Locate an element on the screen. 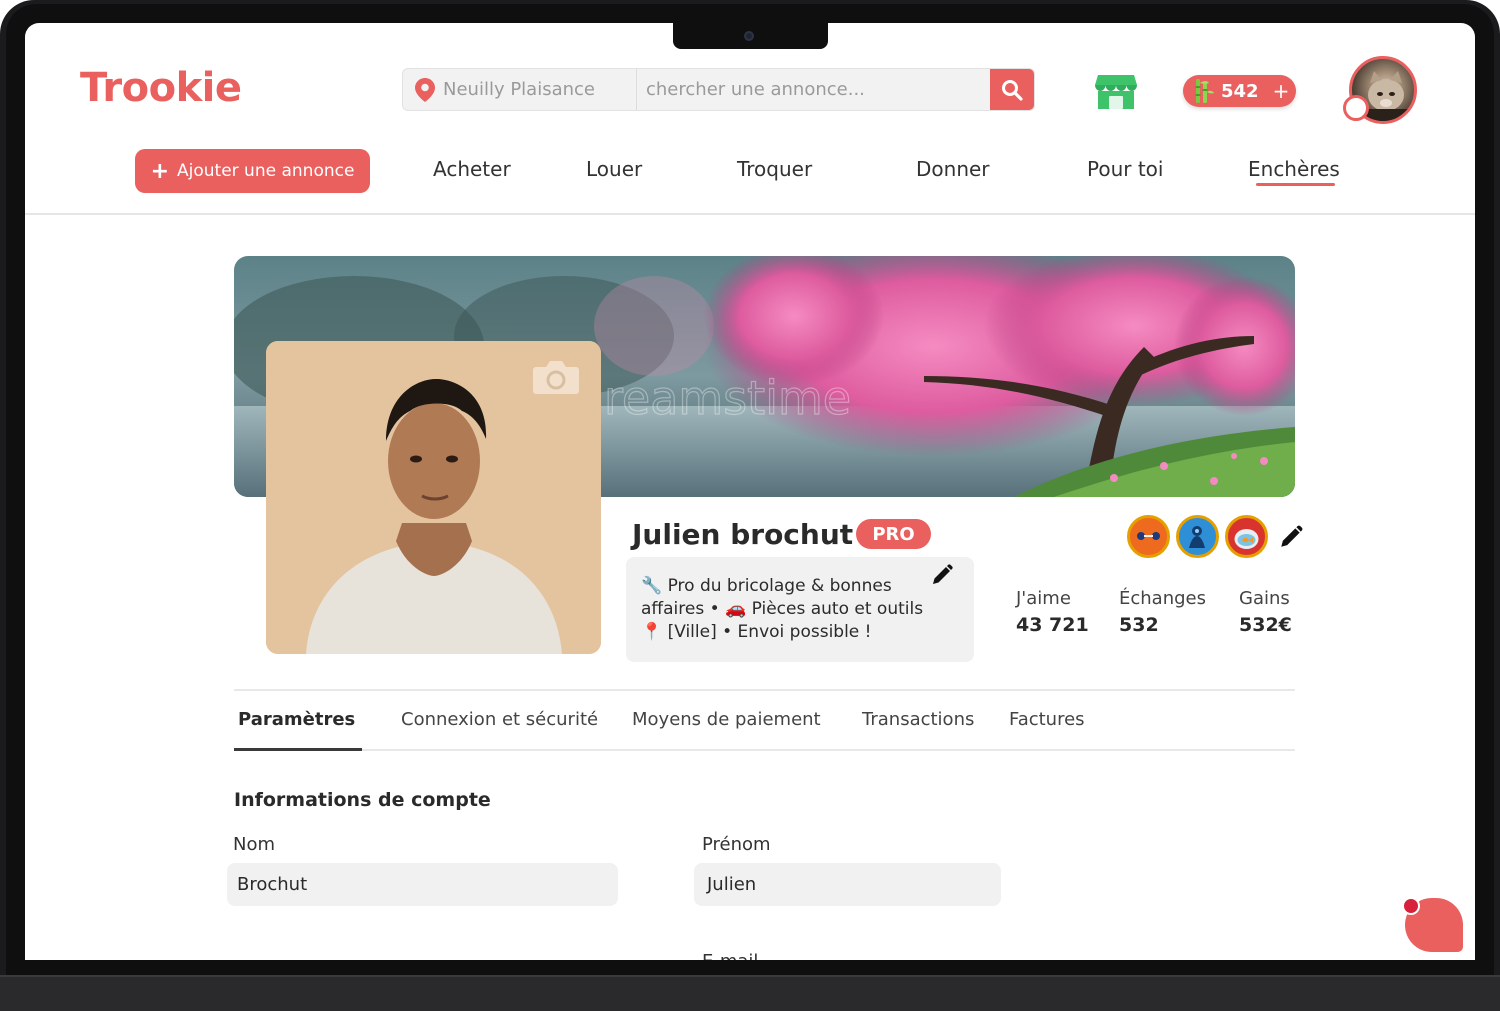 The image size is (1500, 1011). bio-line: affaires • 🚗 Pièces auto et outils is located at coordinates (782, 609).